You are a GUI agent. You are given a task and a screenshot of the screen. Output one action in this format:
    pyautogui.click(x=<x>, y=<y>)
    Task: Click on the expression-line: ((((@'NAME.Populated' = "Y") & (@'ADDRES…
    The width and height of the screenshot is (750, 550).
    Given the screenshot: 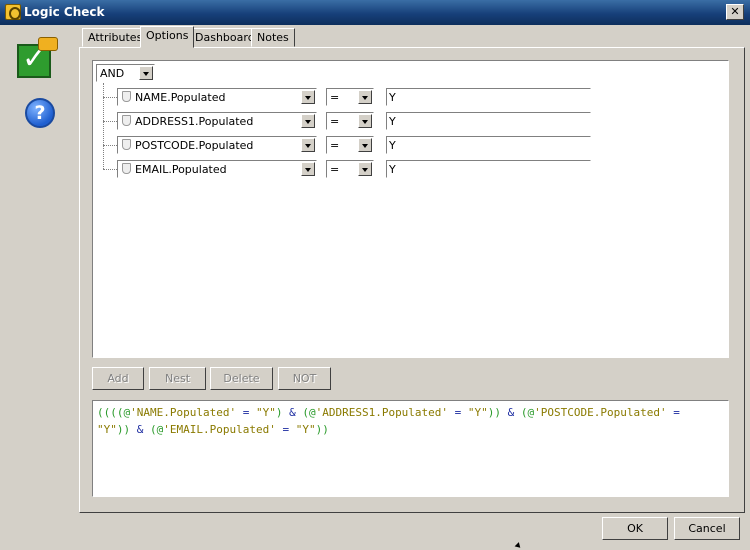 What is the action you would take?
    pyautogui.click(x=388, y=412)
    